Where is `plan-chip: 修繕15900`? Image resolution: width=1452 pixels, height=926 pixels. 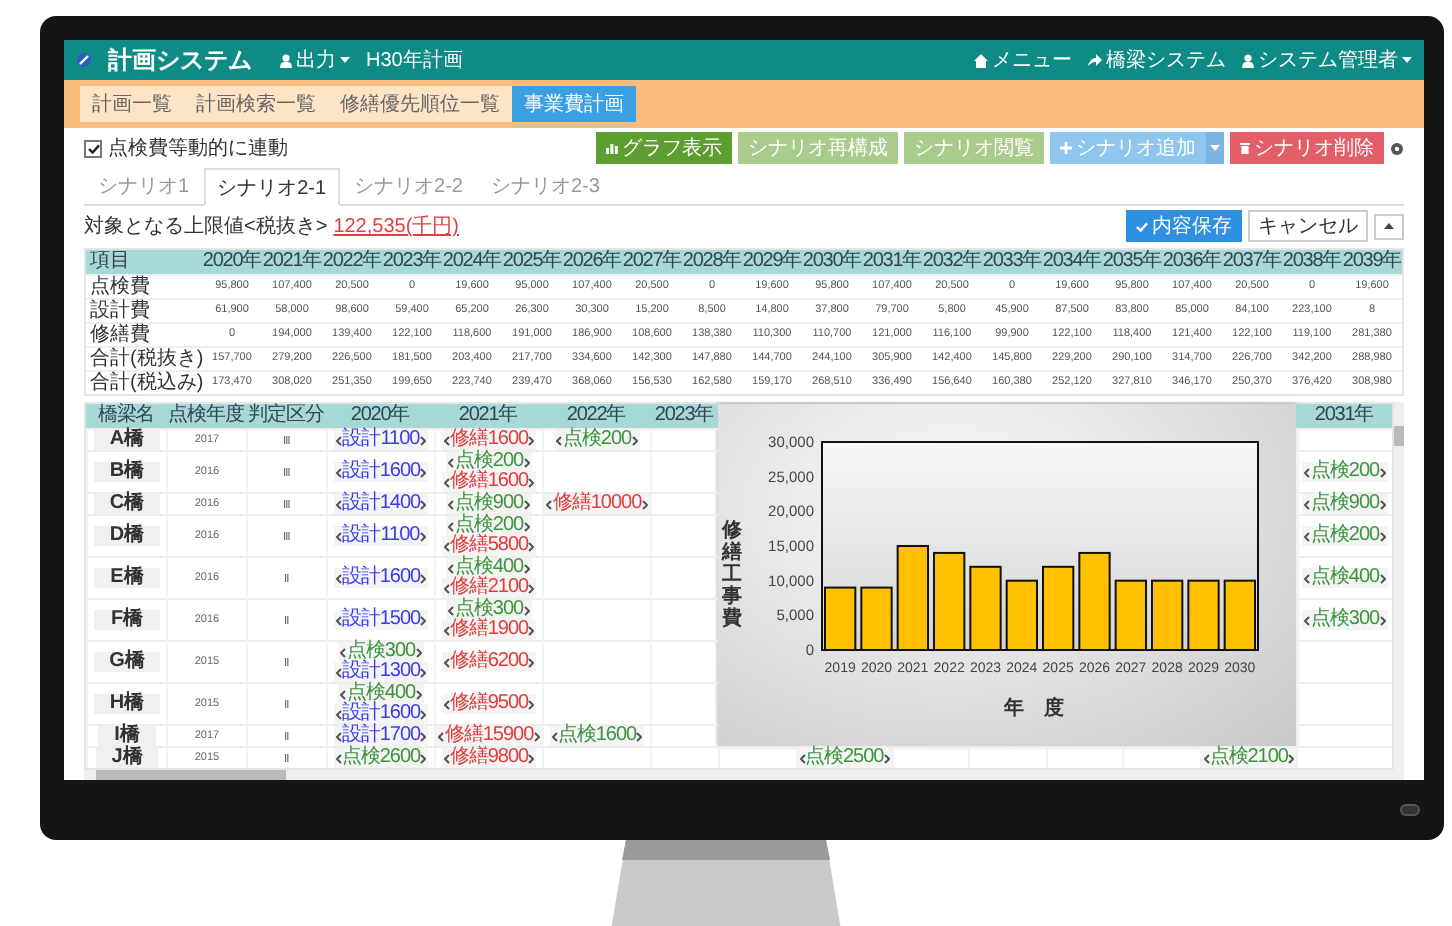
plan-chip: 修繕15900 is located at coordinates (489, 736).